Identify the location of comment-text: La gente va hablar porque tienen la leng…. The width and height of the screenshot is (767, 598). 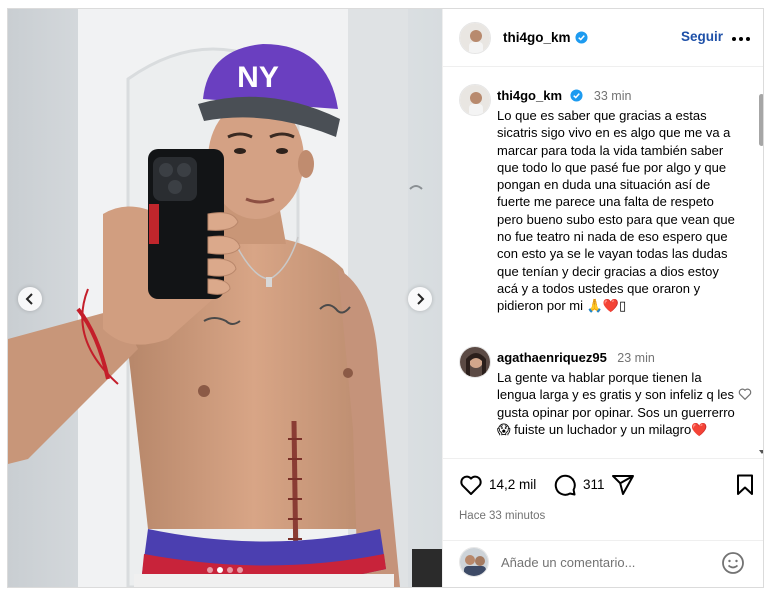
(616, 403).